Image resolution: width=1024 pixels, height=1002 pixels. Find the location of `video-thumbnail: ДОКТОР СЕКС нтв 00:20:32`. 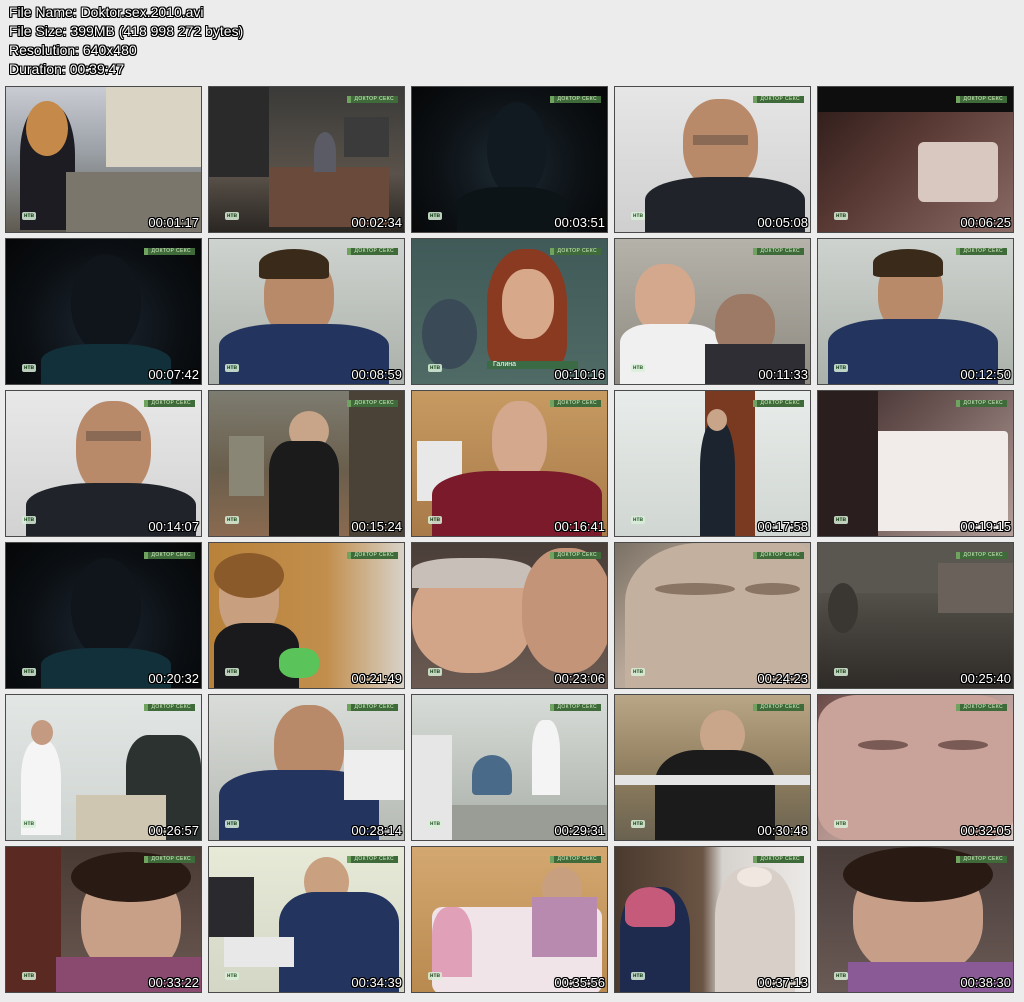

video-thumbnail: ДОКТОР СЕКС нтв 00:20:32 is located at coordinates (103, 615).